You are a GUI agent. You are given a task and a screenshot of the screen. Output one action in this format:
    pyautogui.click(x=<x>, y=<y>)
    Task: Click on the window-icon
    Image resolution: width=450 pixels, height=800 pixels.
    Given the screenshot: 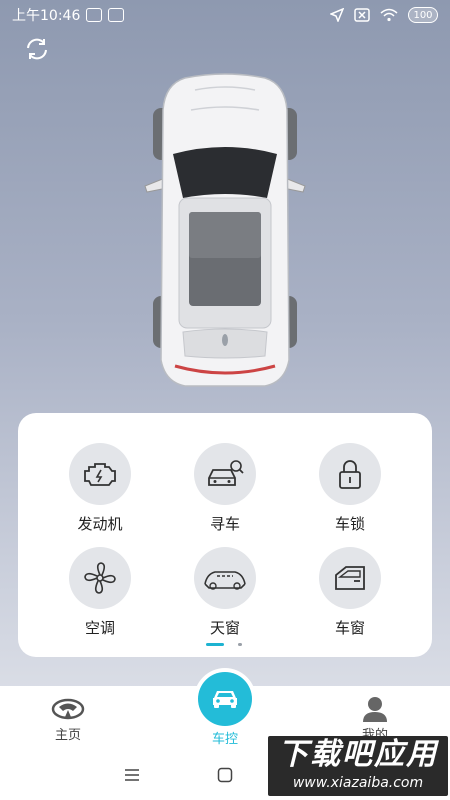 What is the action you would take?
    pyautogui.click(x=350, y=578)
    